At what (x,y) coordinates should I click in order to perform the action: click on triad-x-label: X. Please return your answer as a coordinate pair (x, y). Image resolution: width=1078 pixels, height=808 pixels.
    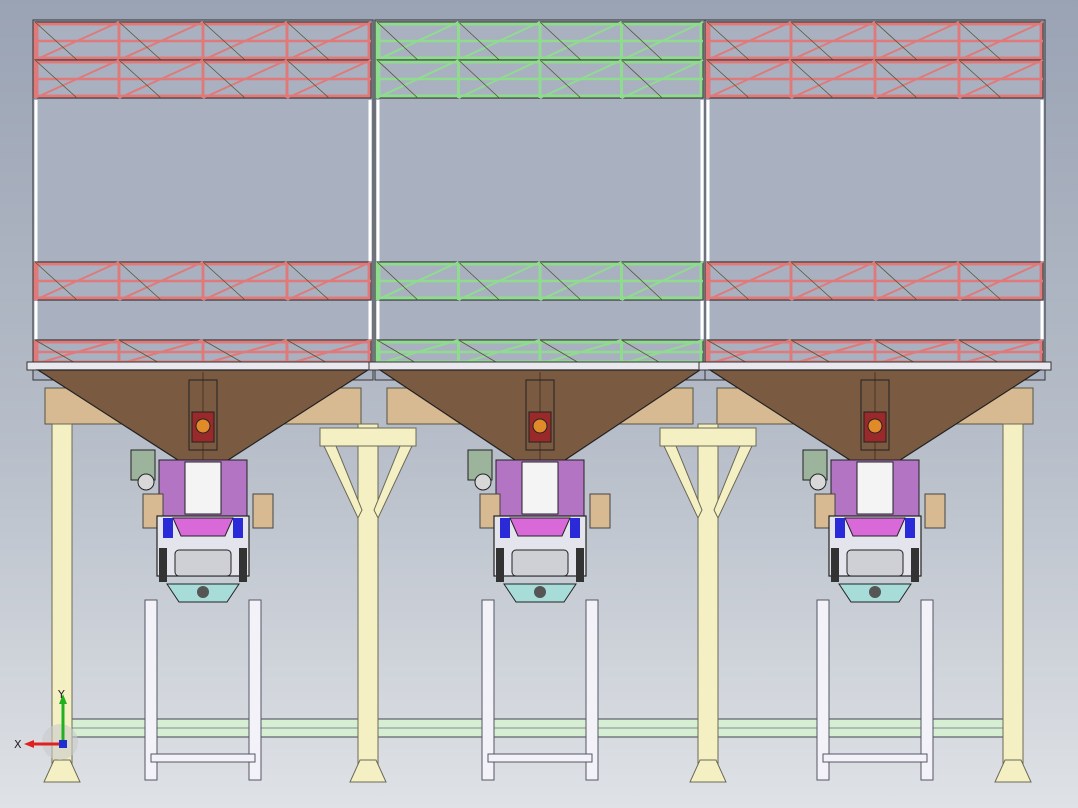
    Looking at the image, I should click on (18, 744).